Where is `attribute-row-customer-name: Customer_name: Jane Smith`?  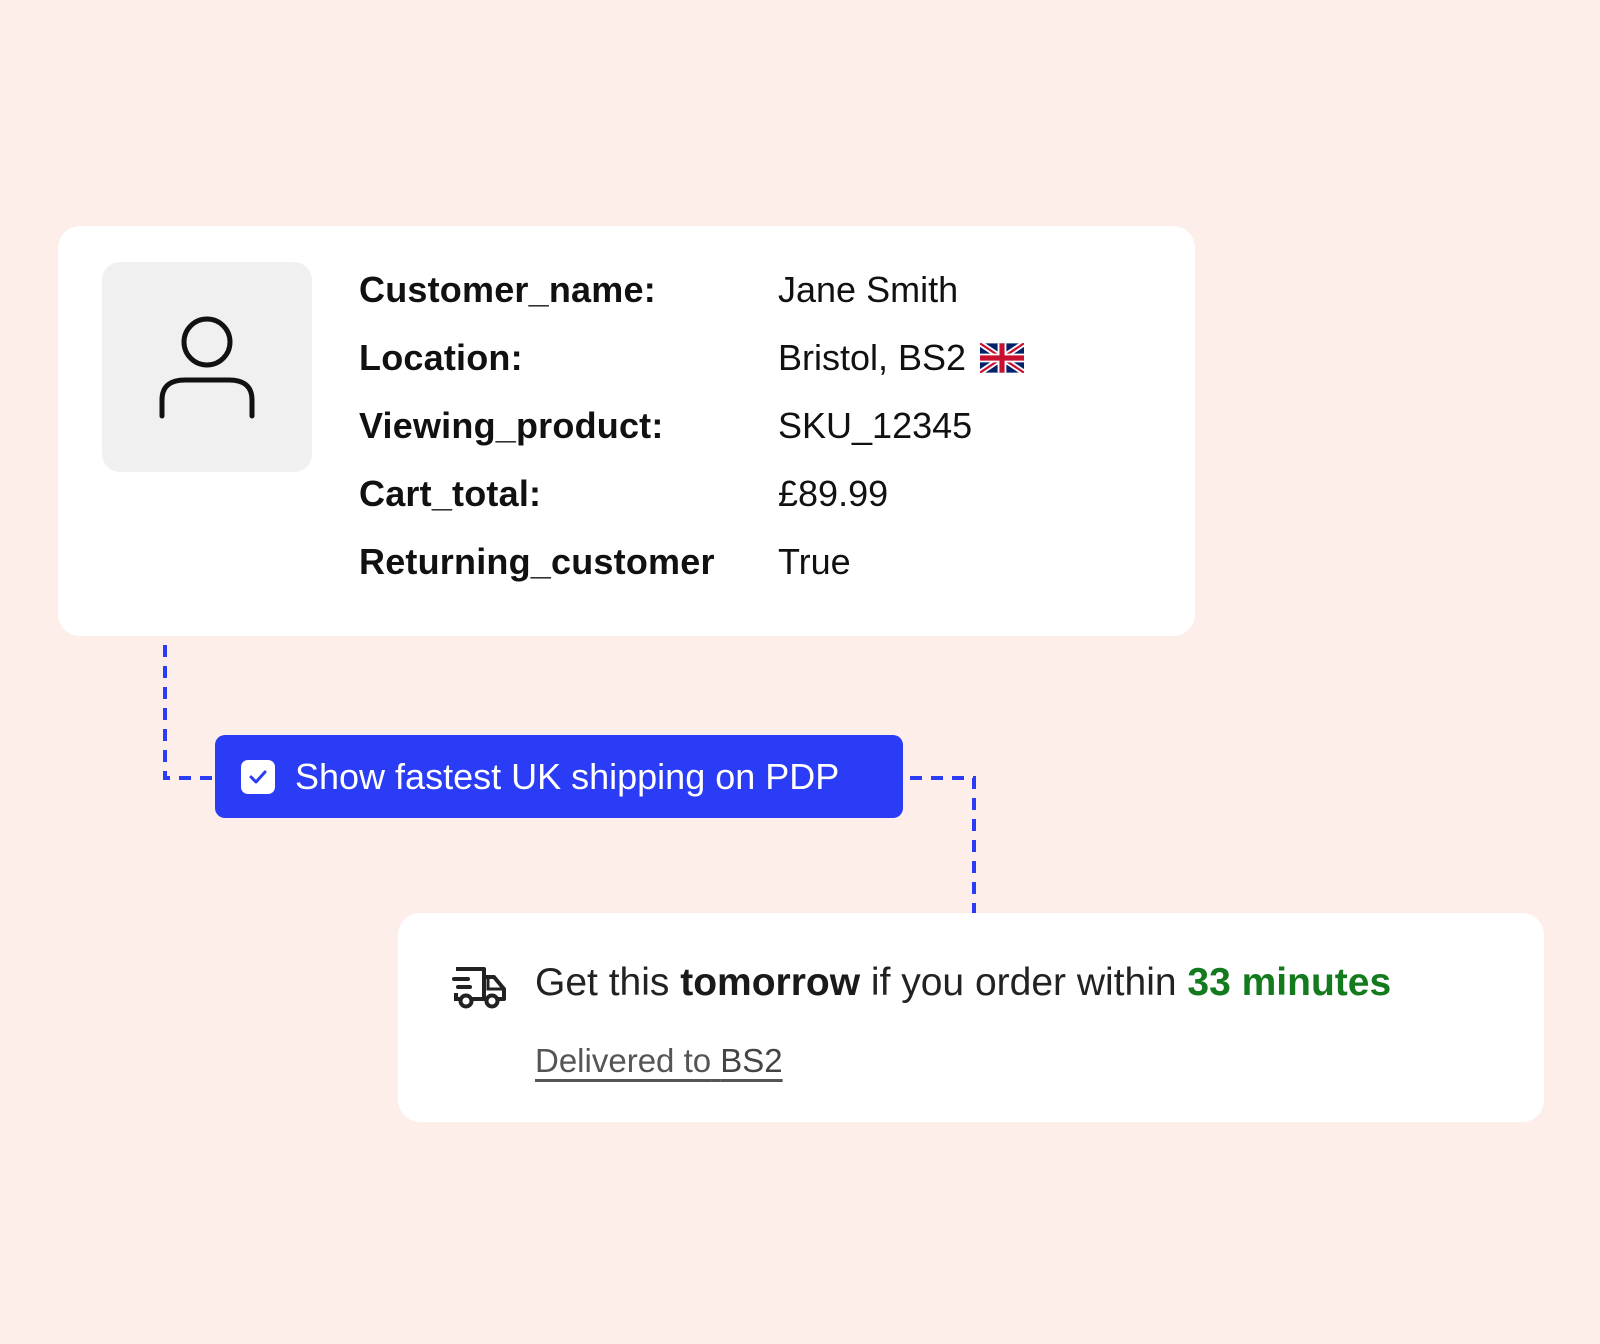
attribute-row-customer-name: Customer_name: Jane Smith is located at coordinates (626, 290).